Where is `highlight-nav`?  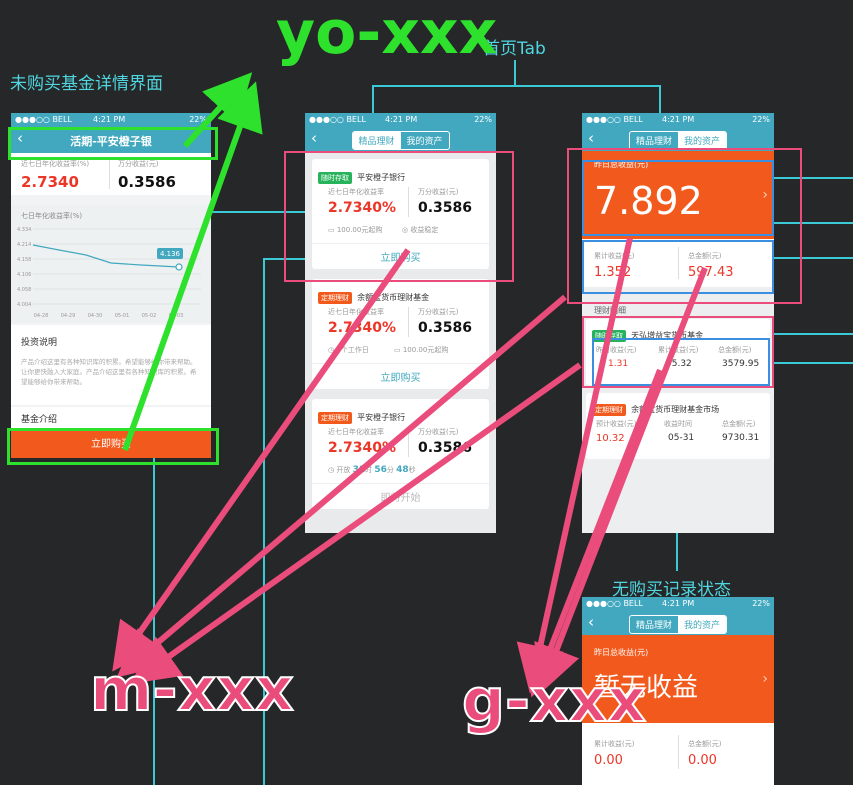 highlight-nav is located at coordinates (113, 143).